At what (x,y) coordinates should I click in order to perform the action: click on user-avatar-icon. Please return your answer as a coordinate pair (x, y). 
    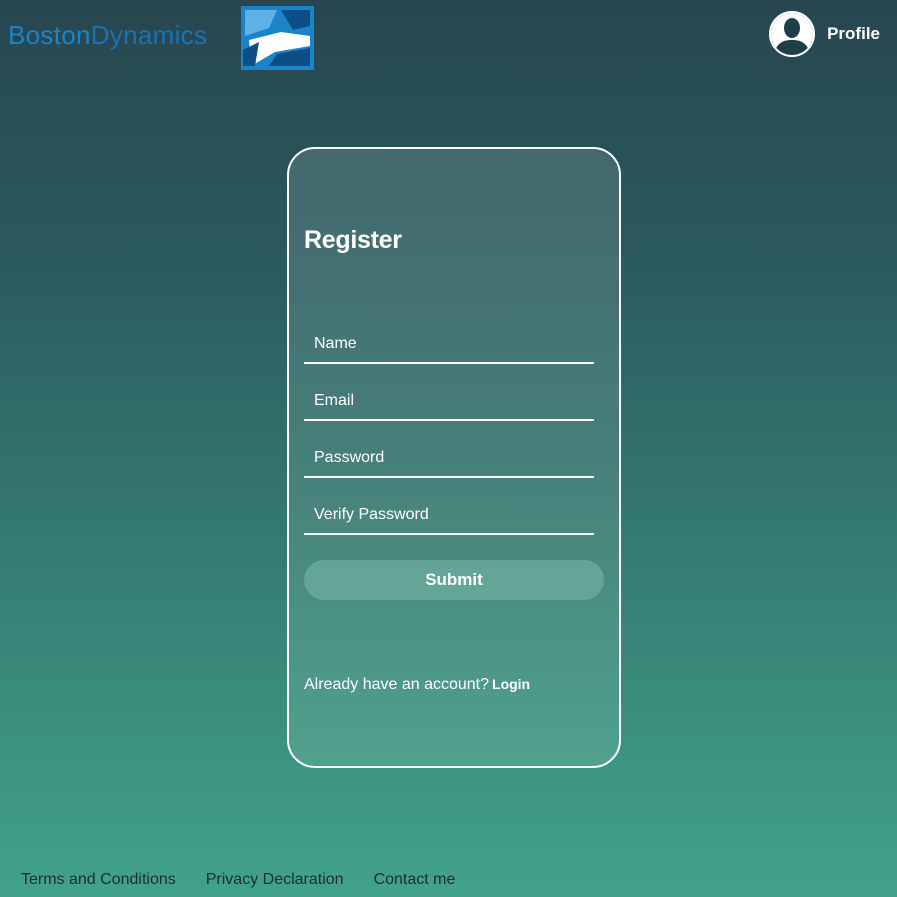
    Looking at the image, I should click on (792, 34).